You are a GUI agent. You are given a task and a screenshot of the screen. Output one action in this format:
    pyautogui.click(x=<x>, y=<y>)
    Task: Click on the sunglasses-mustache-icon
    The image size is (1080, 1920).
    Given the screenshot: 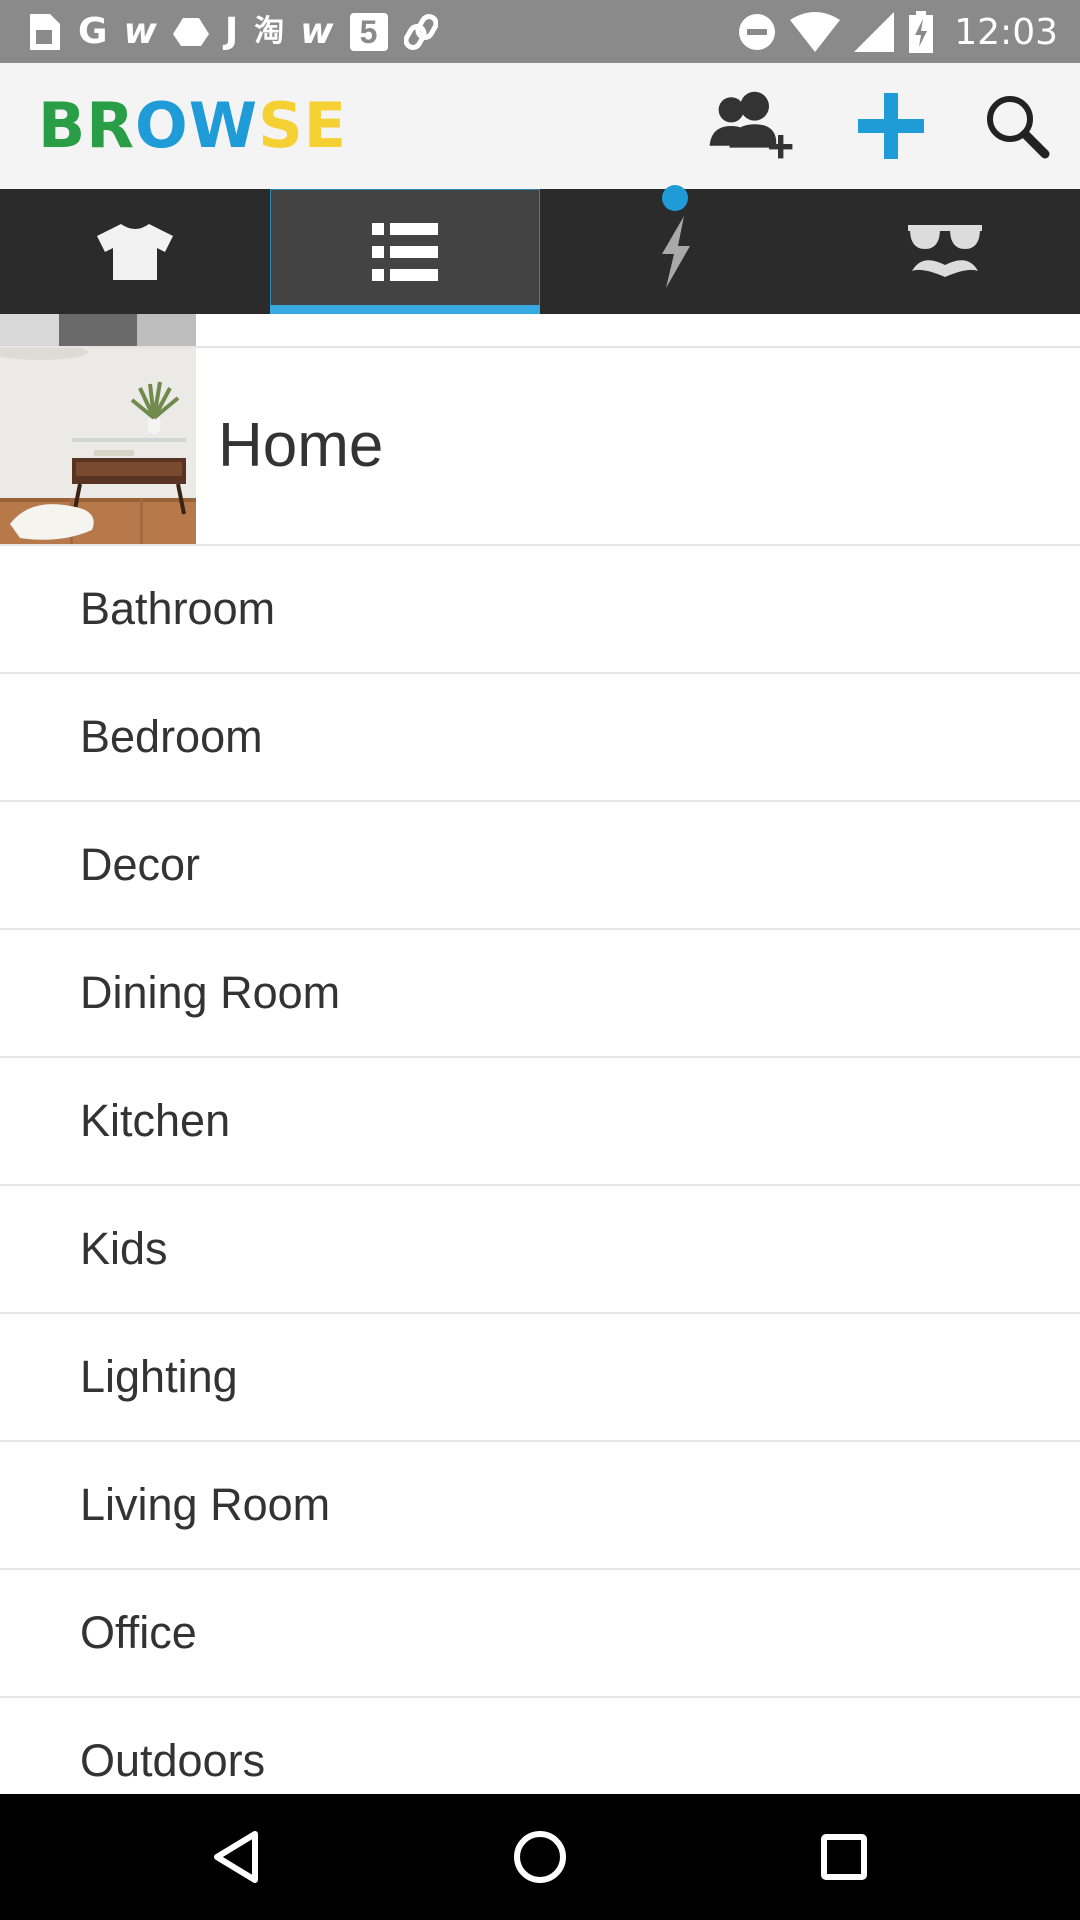 What is the action you would take?
    pyautogui.click(x=945, y=250)
    